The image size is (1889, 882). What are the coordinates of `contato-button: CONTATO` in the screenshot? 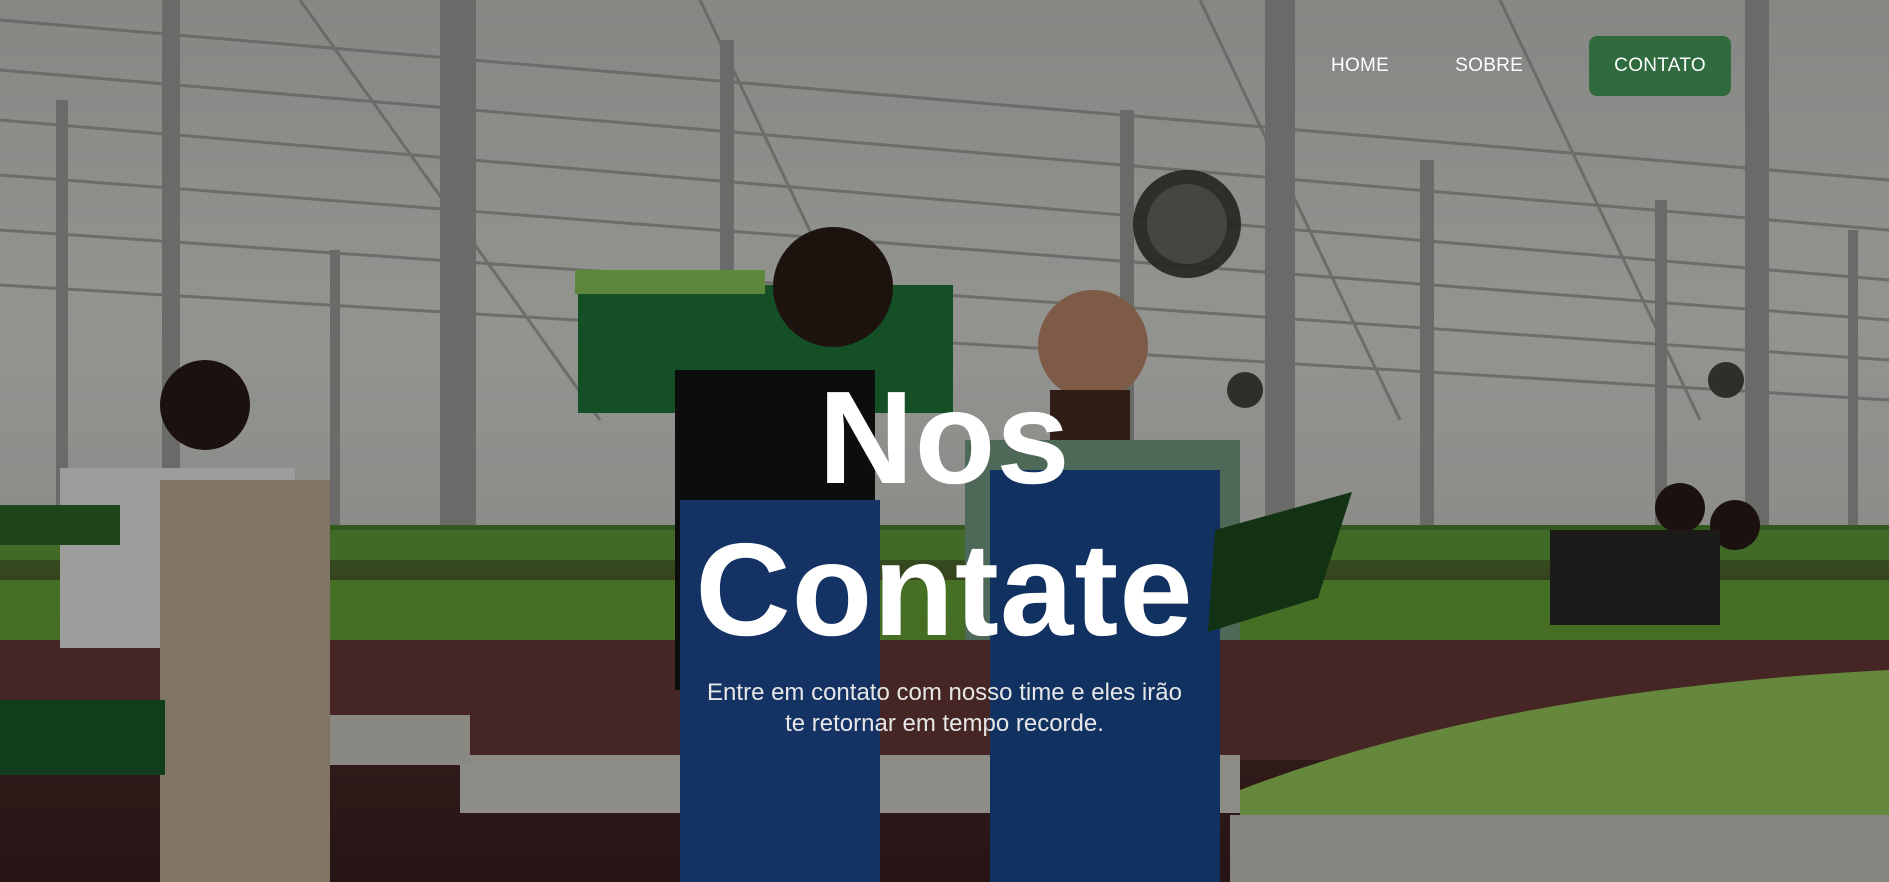 It's located at (1660, 66).